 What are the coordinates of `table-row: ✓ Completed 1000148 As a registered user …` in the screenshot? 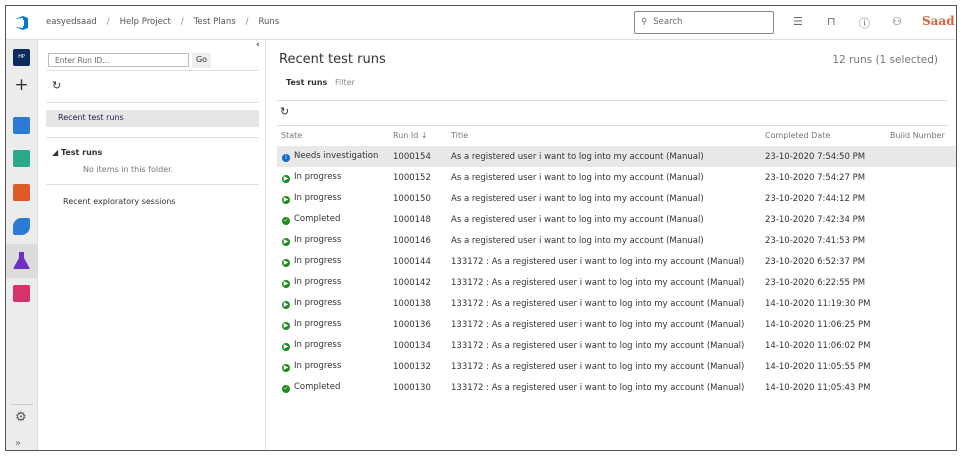 It's located at (616, 219).